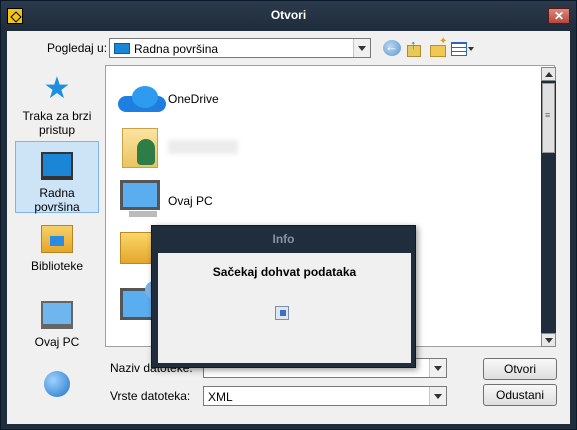 The height and width of the screenshot is (430, 577). Describe the element at coordinates (414, 47) in the screenshot. I see `up-folder-icon` at that location.